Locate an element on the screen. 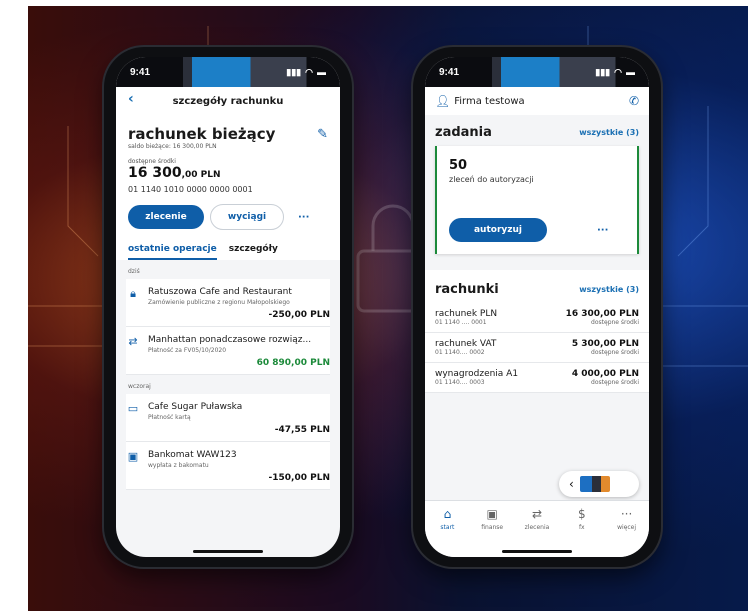  pending-count: 50 is located at coordinates (458, 165).